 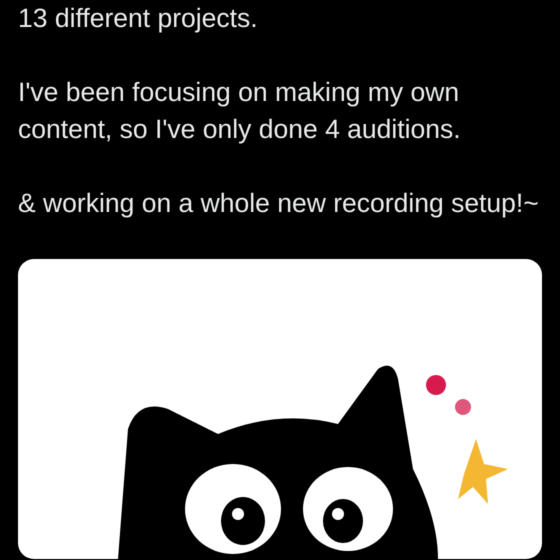 I want to click on post-text: I've been focusing on making my own content, so I've only done 4 auditions., so click(x=240, y=111).